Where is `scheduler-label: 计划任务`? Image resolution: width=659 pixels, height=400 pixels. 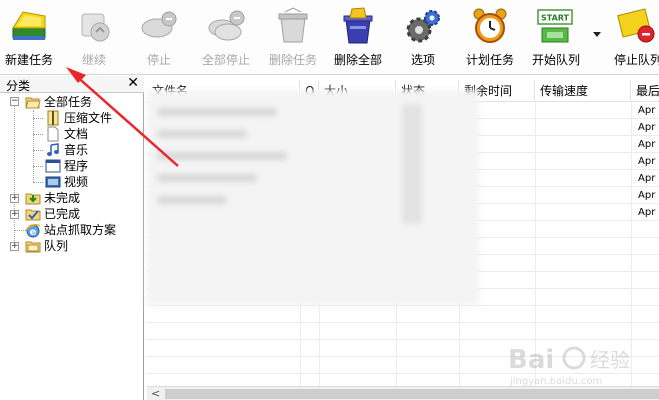 scheduler-label: 计划任务 is located at coordinates (489, 60).